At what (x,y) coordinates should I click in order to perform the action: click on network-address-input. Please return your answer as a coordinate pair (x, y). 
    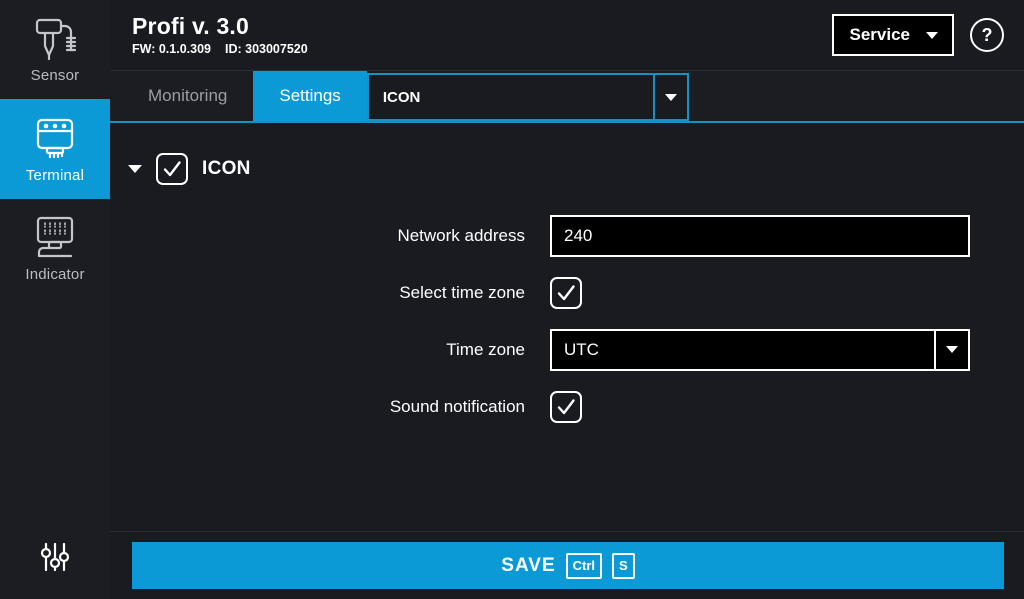
    Looking at the image, I should click on (760, 235).